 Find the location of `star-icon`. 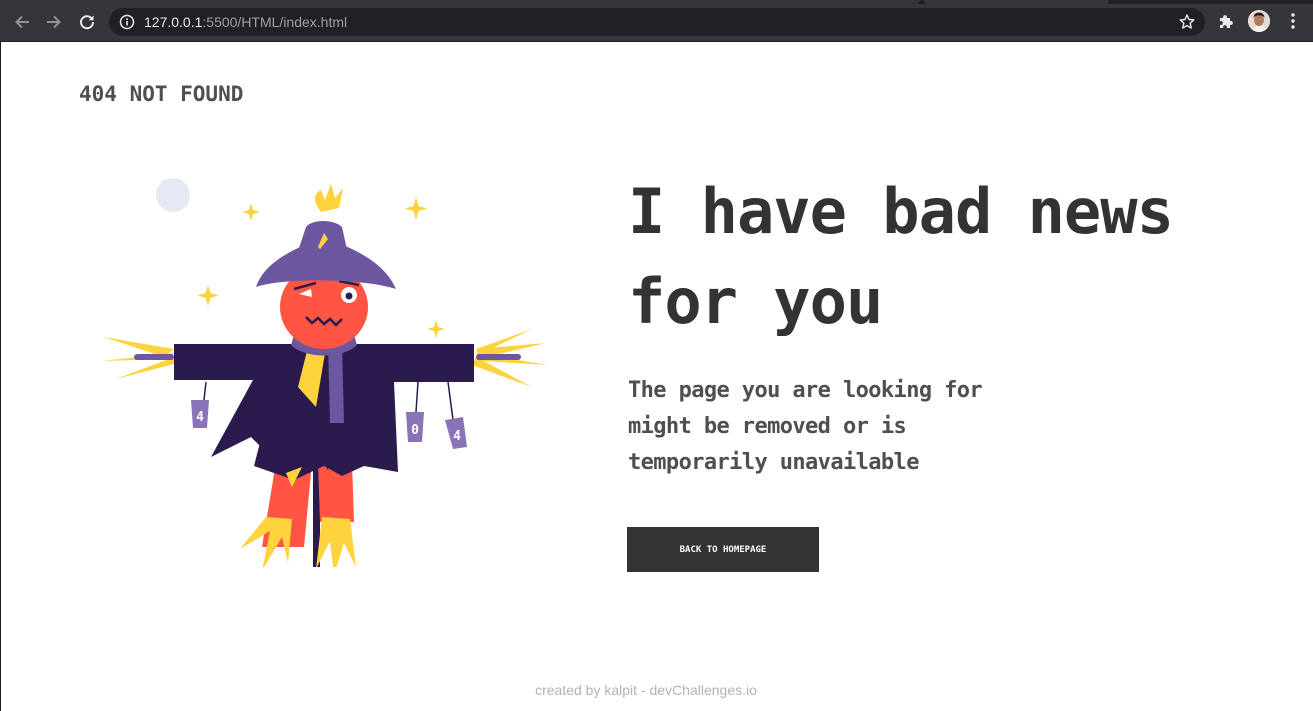

star-icon is located at coordinates (1187, 22).